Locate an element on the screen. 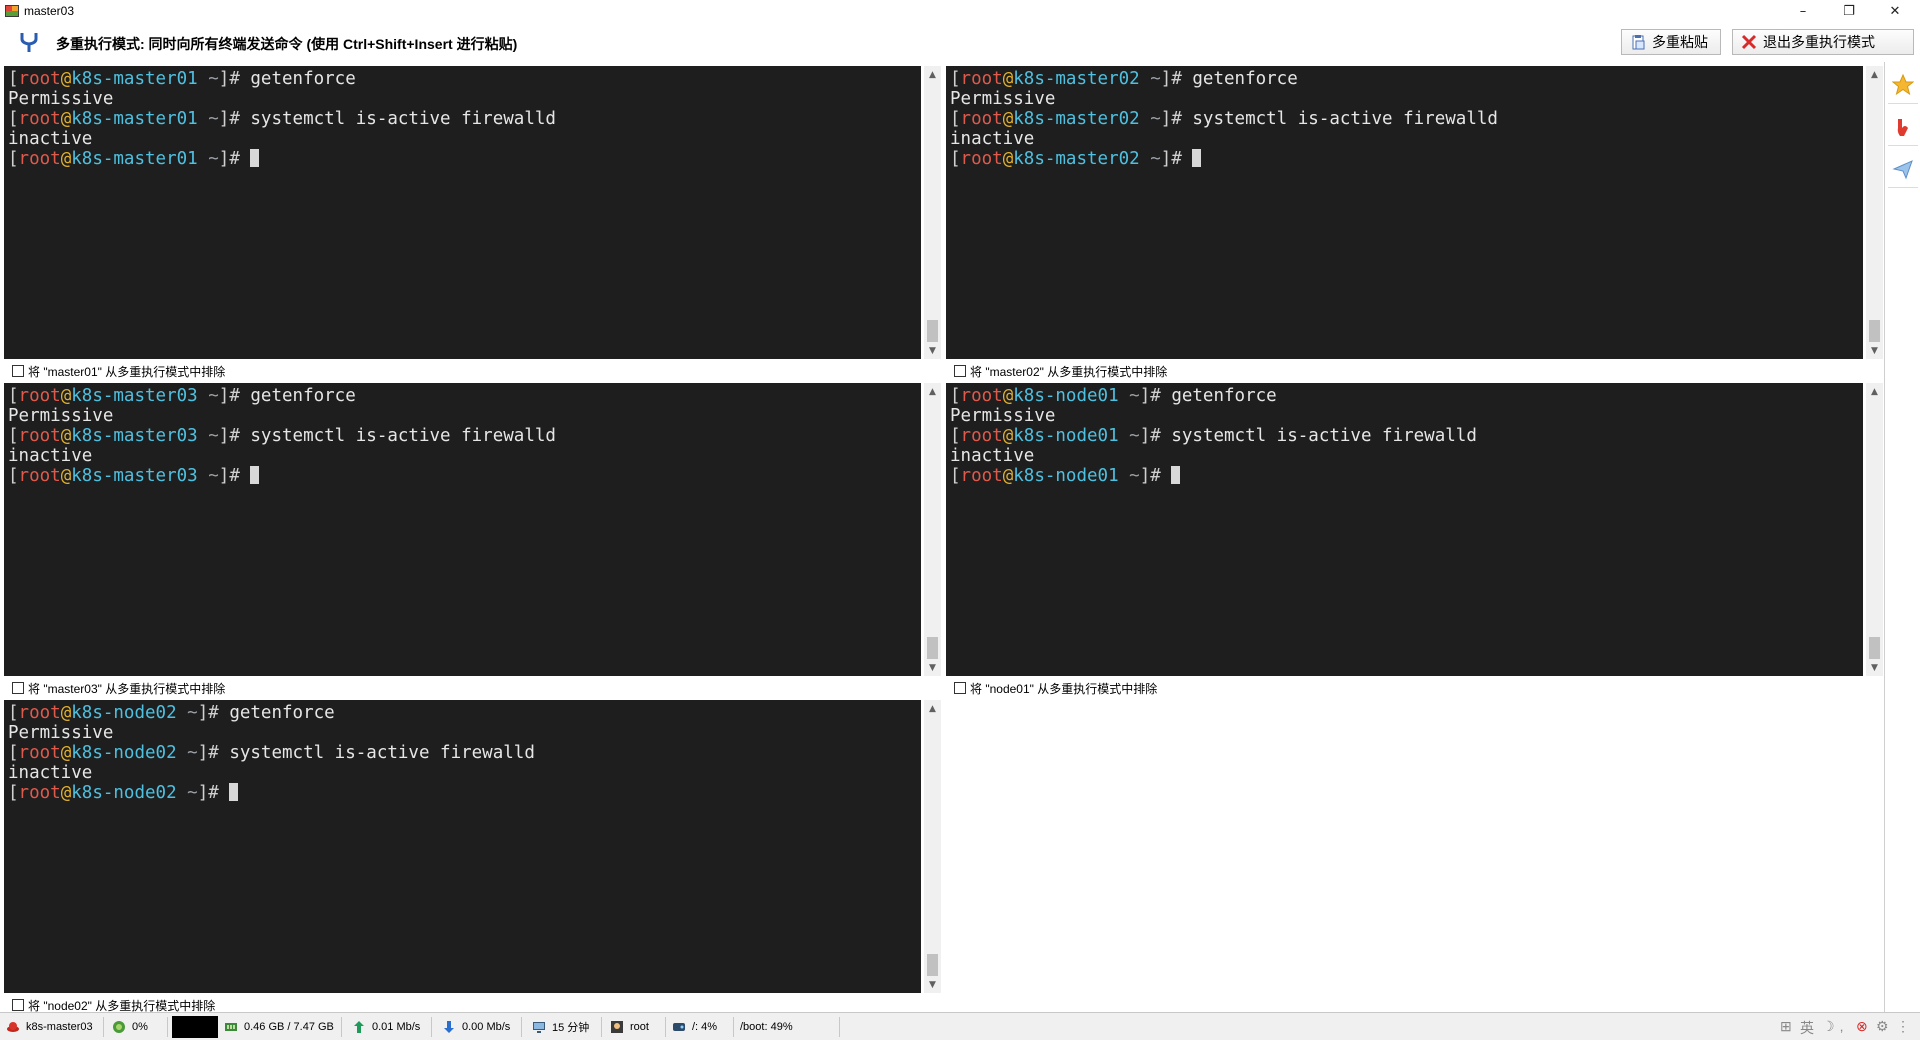 This screenshot has height=1040, width=1920. settings-icon: ⚙ is located at coordinates (1882, 1026).